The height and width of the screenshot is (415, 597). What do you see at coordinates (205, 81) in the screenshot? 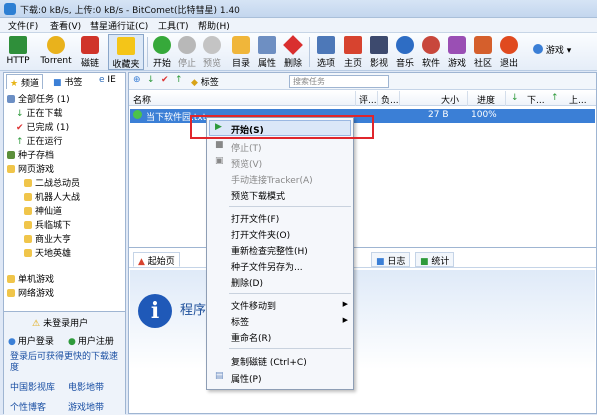
I see `tag-filter: ◆ 标签` at bounding box center [205, 81].